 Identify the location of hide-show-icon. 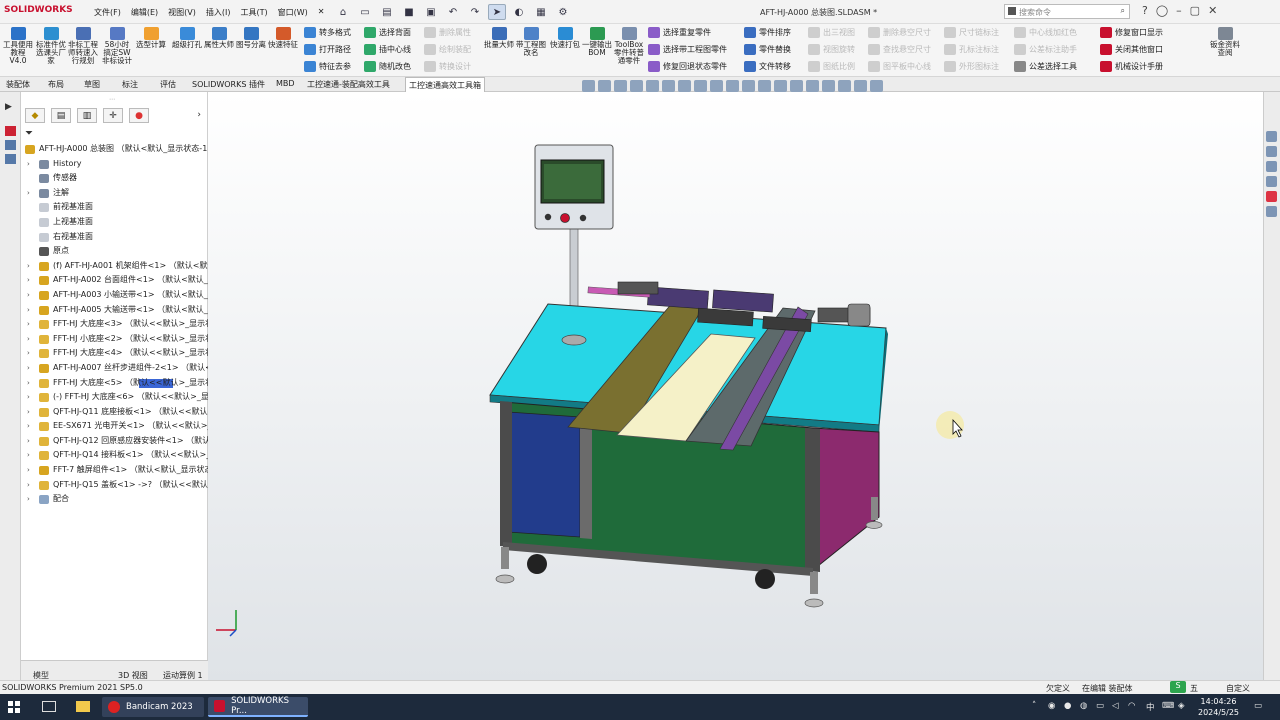
(700, 86).